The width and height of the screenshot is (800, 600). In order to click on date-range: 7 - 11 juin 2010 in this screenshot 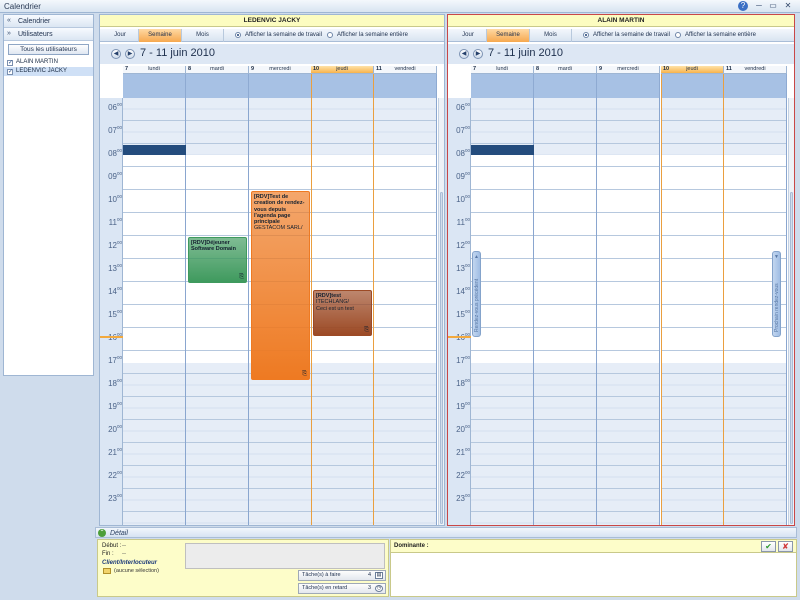, I will do `click(526, 53)`.